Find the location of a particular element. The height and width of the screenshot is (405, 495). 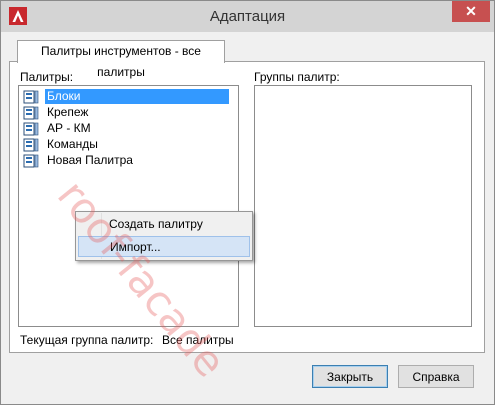

close-button: Закрыть is located at coordinates (350, 376).